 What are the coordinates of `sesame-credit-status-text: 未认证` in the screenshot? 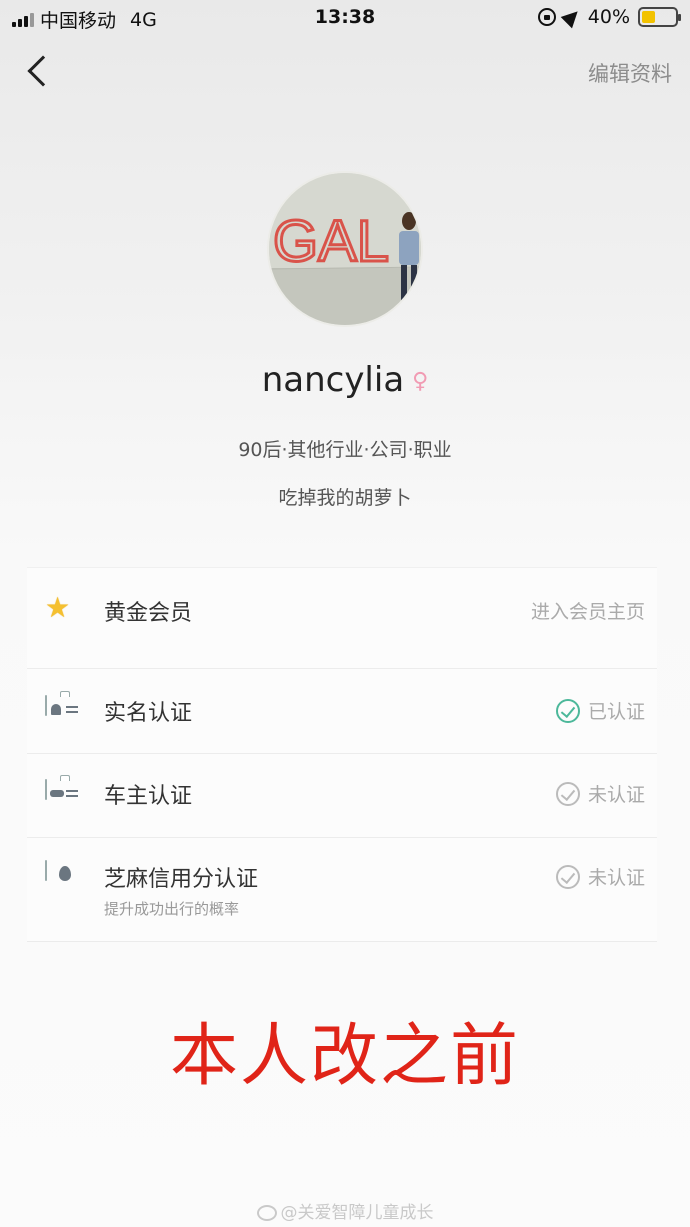 It's located at (616, 878).